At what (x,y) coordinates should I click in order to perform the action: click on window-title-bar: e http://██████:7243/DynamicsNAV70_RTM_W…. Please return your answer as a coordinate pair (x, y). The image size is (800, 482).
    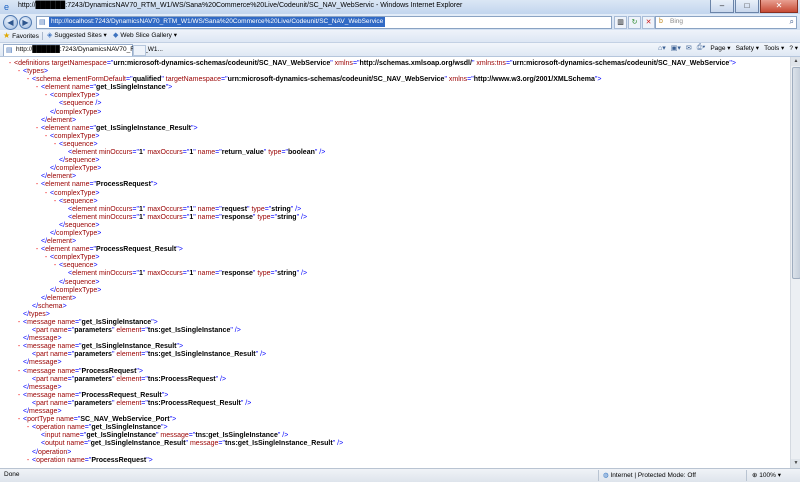
    Looking at the image, I should click on (400, 7).